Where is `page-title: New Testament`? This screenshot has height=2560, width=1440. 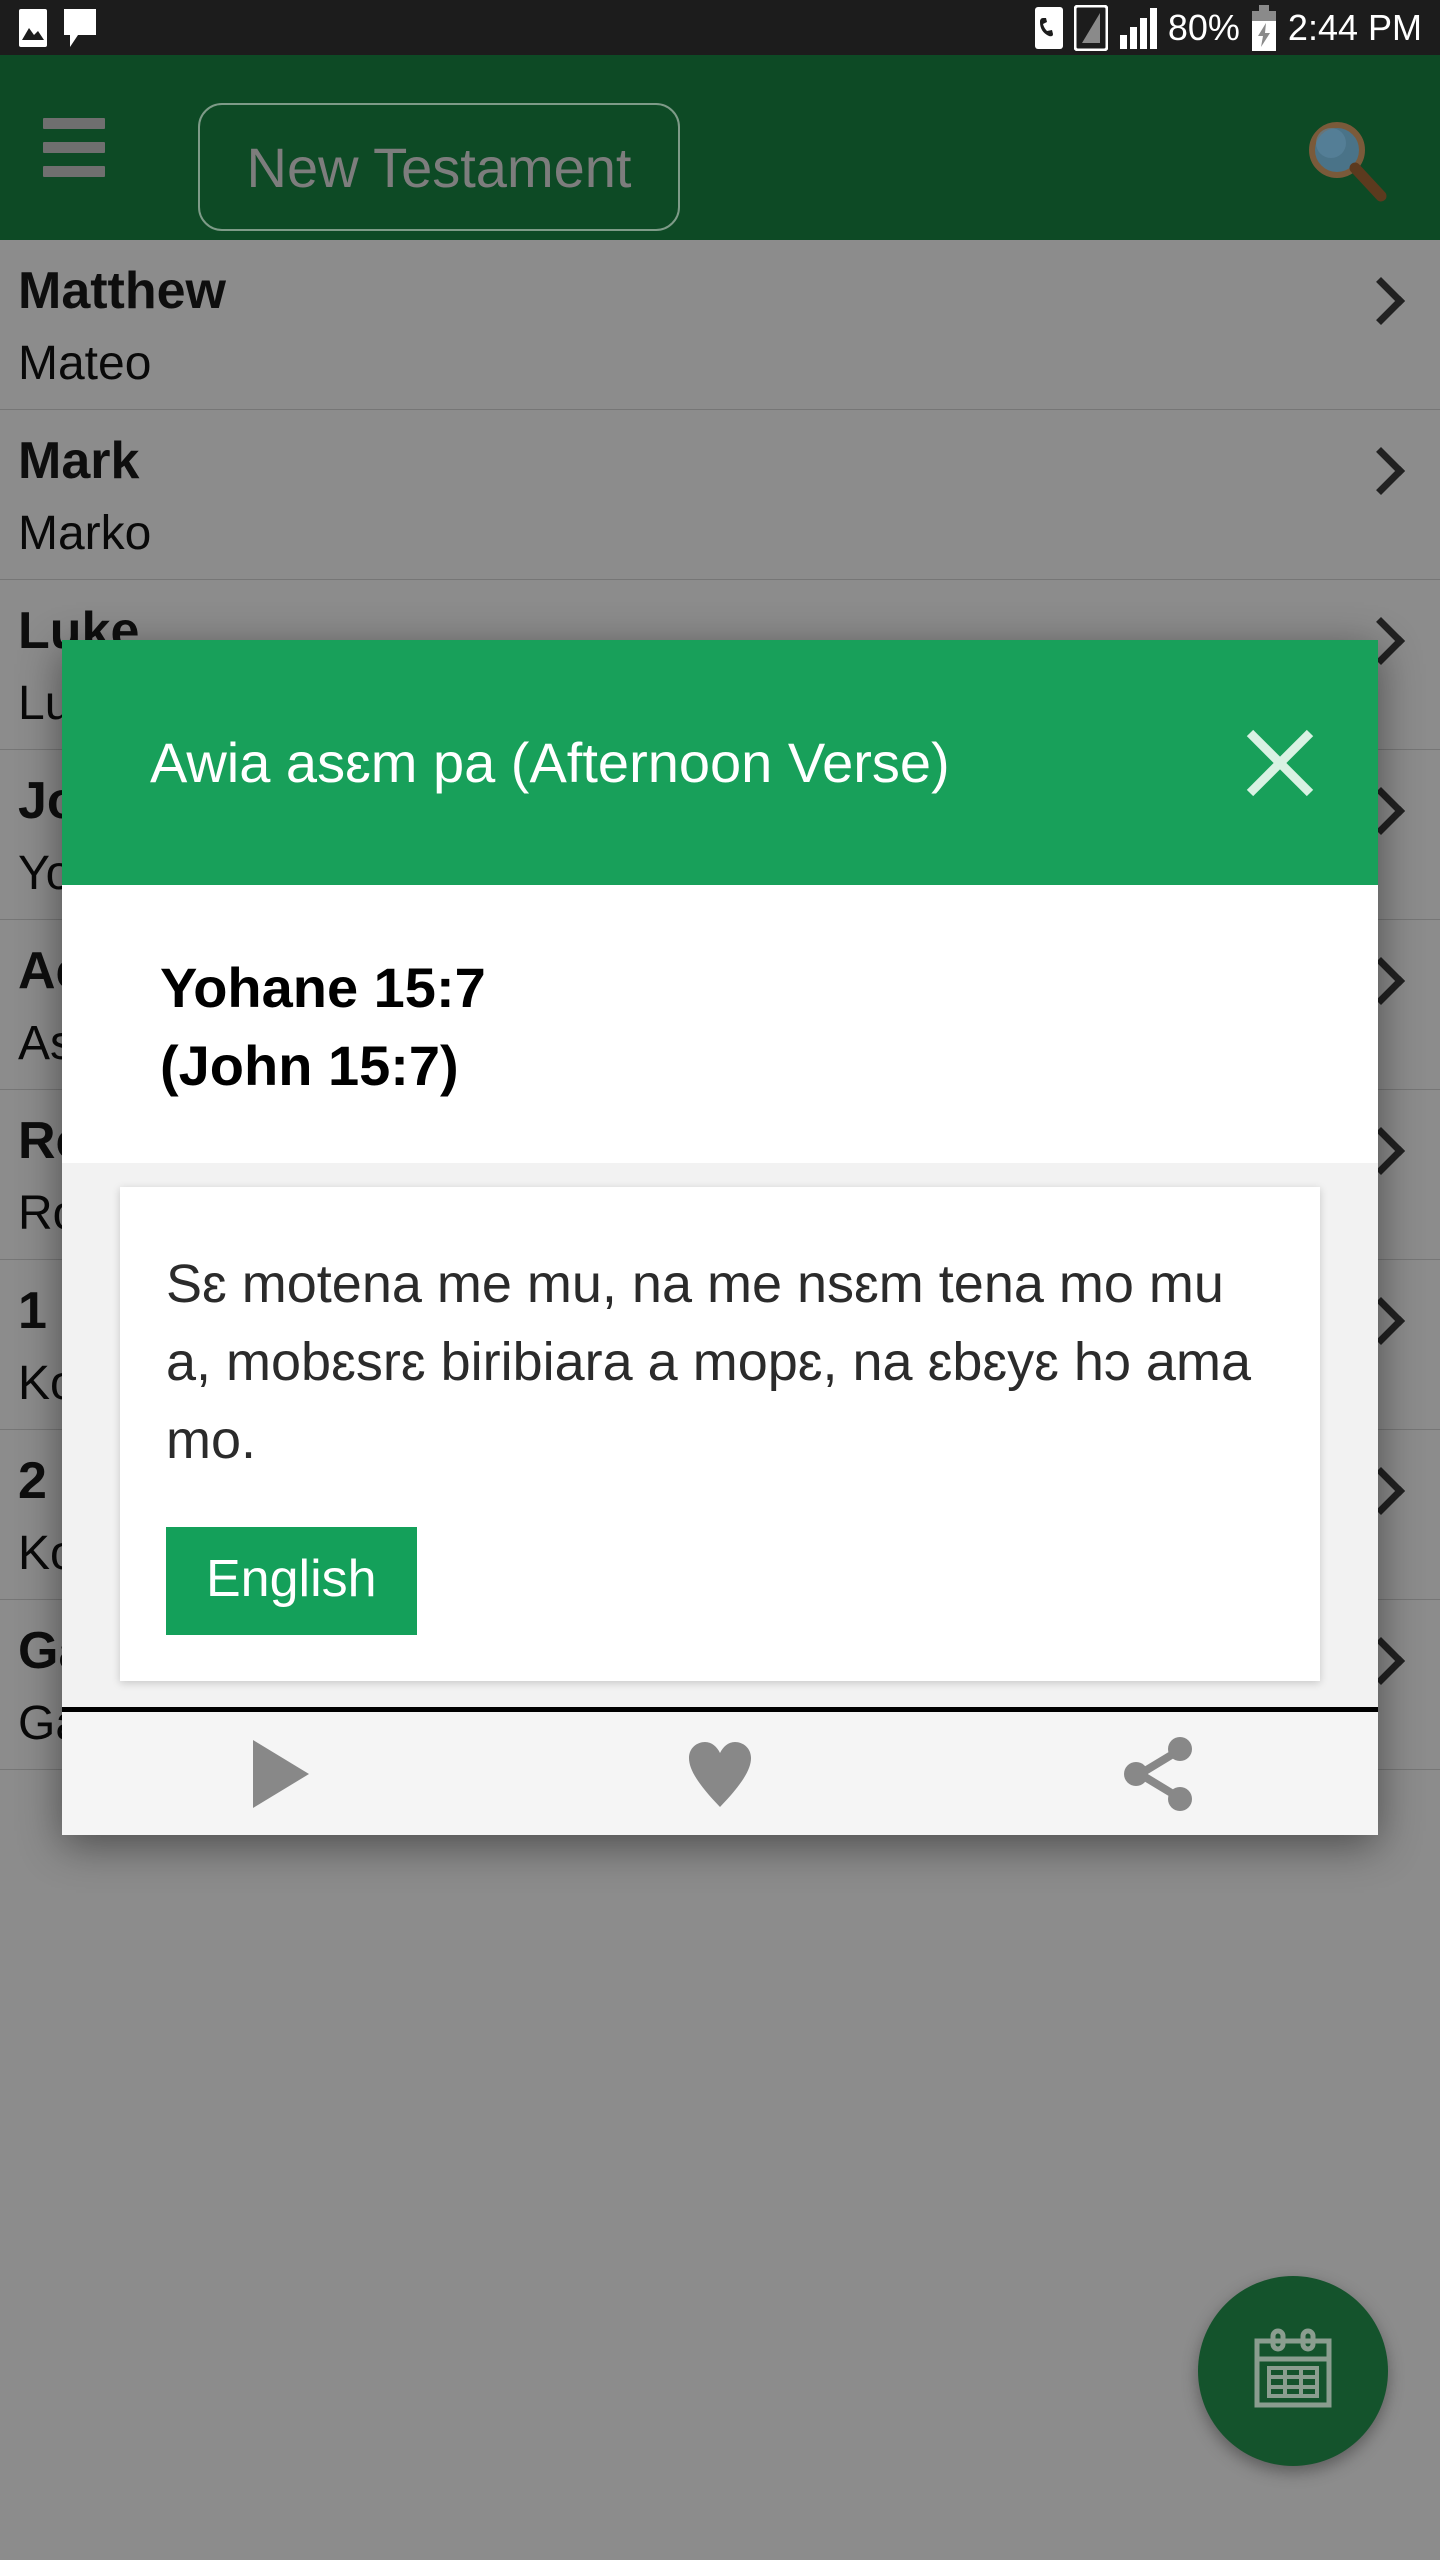 page-title: New Testament is located at coordinates (439, 167).